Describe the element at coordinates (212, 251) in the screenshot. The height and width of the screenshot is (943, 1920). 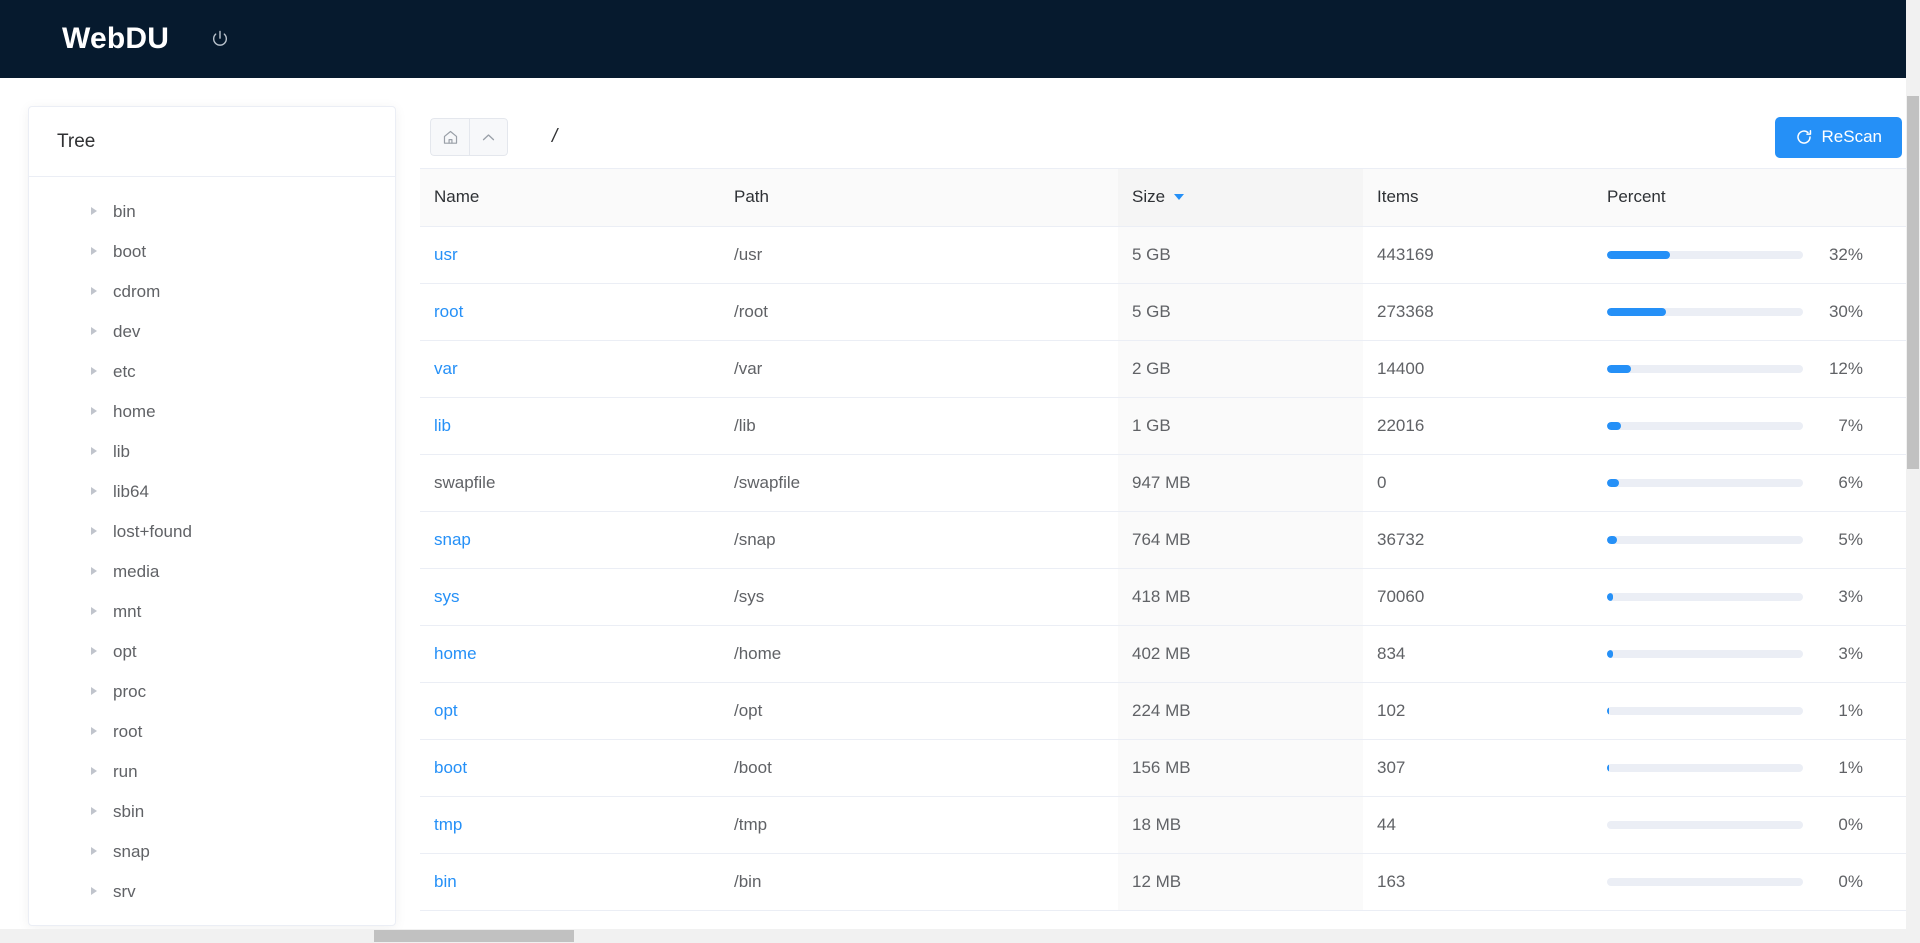
I see `tree-node: boot` at that location.